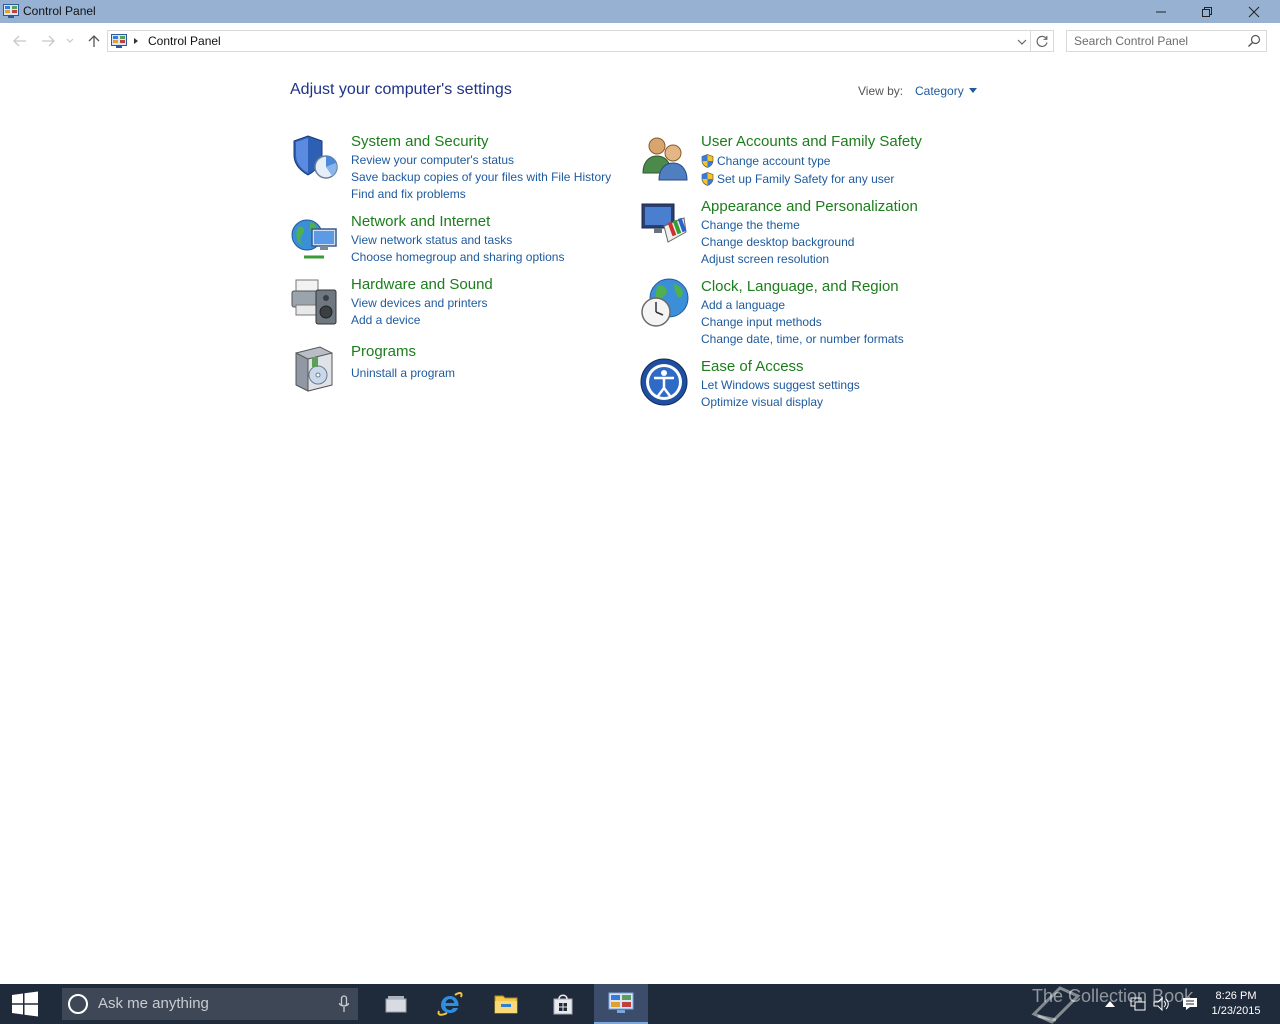 Image resolution: width=1280 pixels, height=1024 pixels. I want to click on internet-explorer-button, so click(450, 1004).